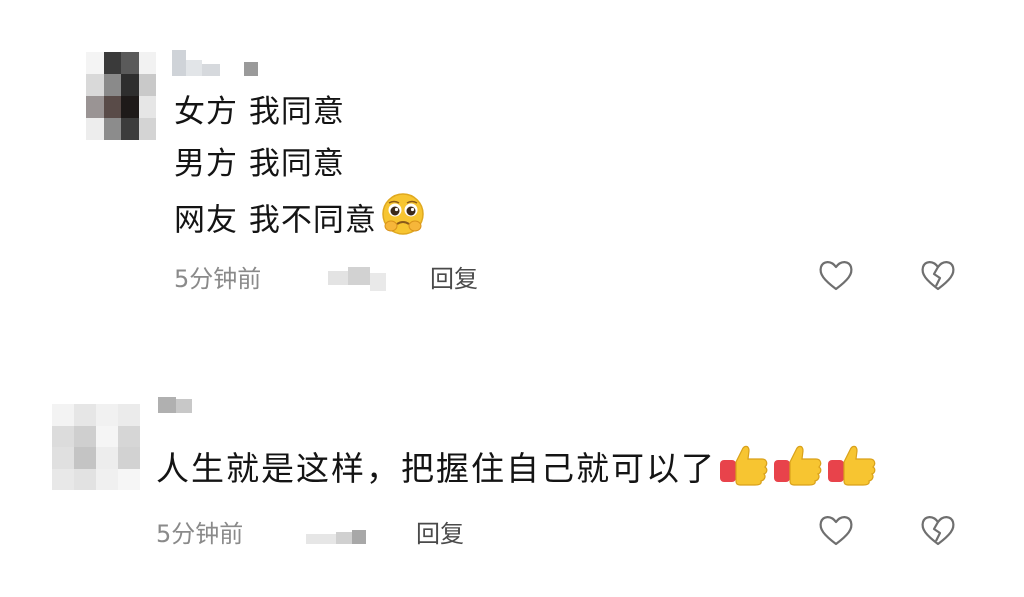  I want to click on comment-line: 男方 我同意, so click(259, 164).